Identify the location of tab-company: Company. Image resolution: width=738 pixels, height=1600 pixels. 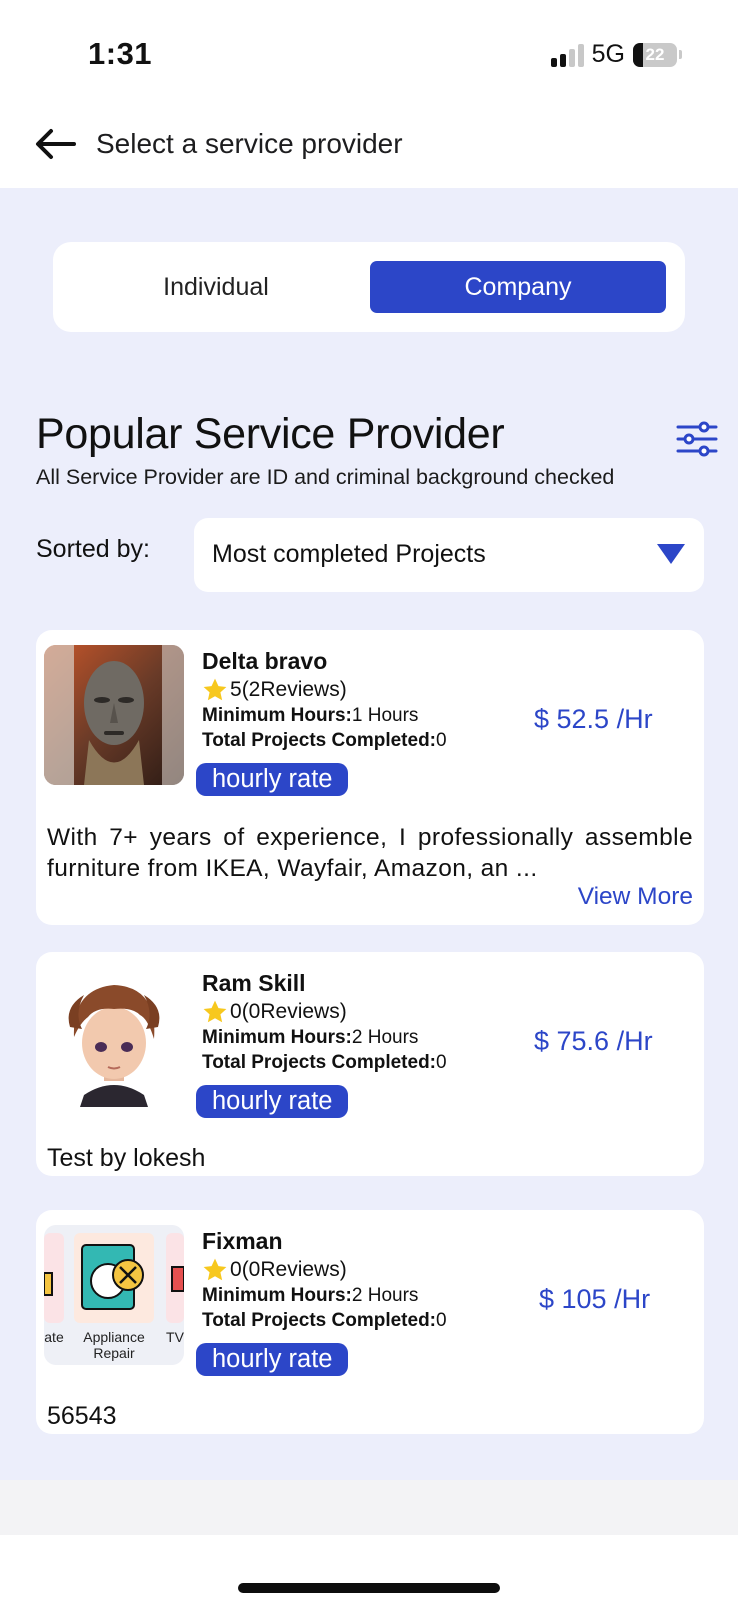
(518, 287).